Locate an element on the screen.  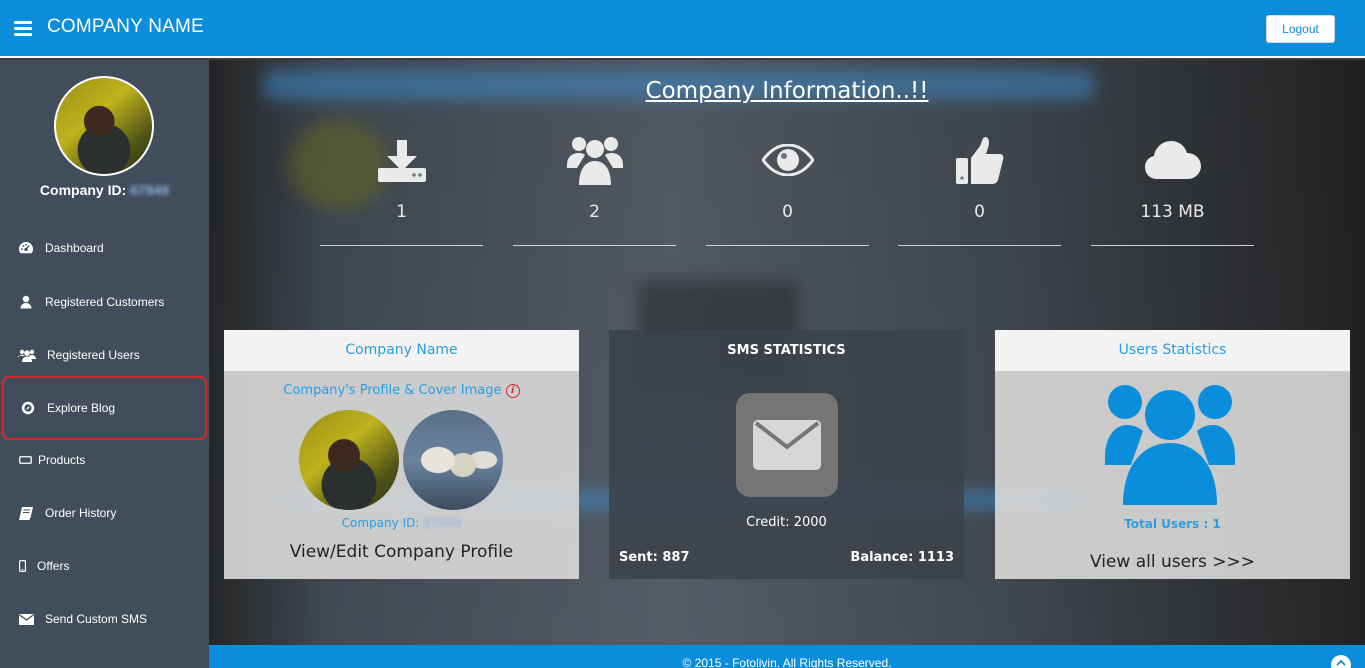
users-group-icon is located at coordinates (1170, 447).